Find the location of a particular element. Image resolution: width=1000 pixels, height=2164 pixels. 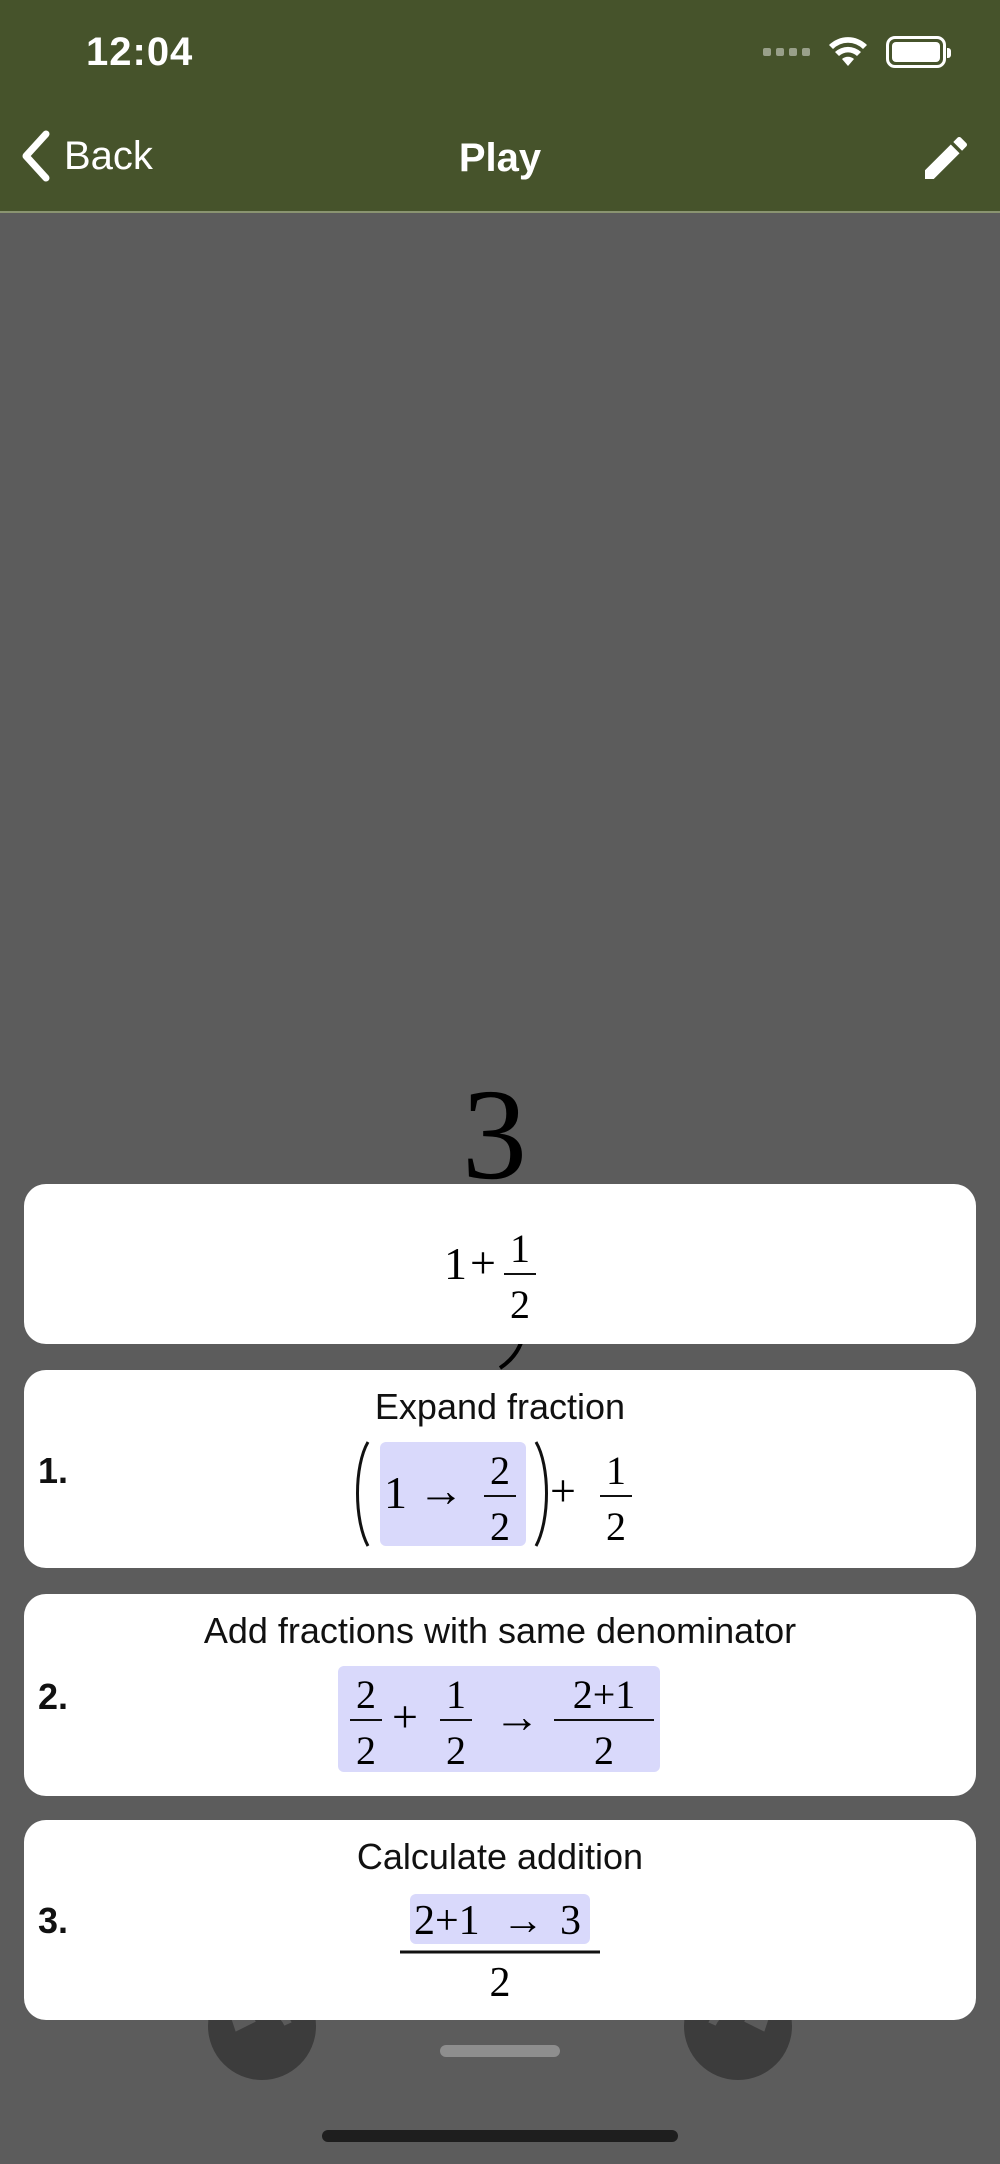

header-bar: 12:04 Back Play is located at coordinates (500, 106).